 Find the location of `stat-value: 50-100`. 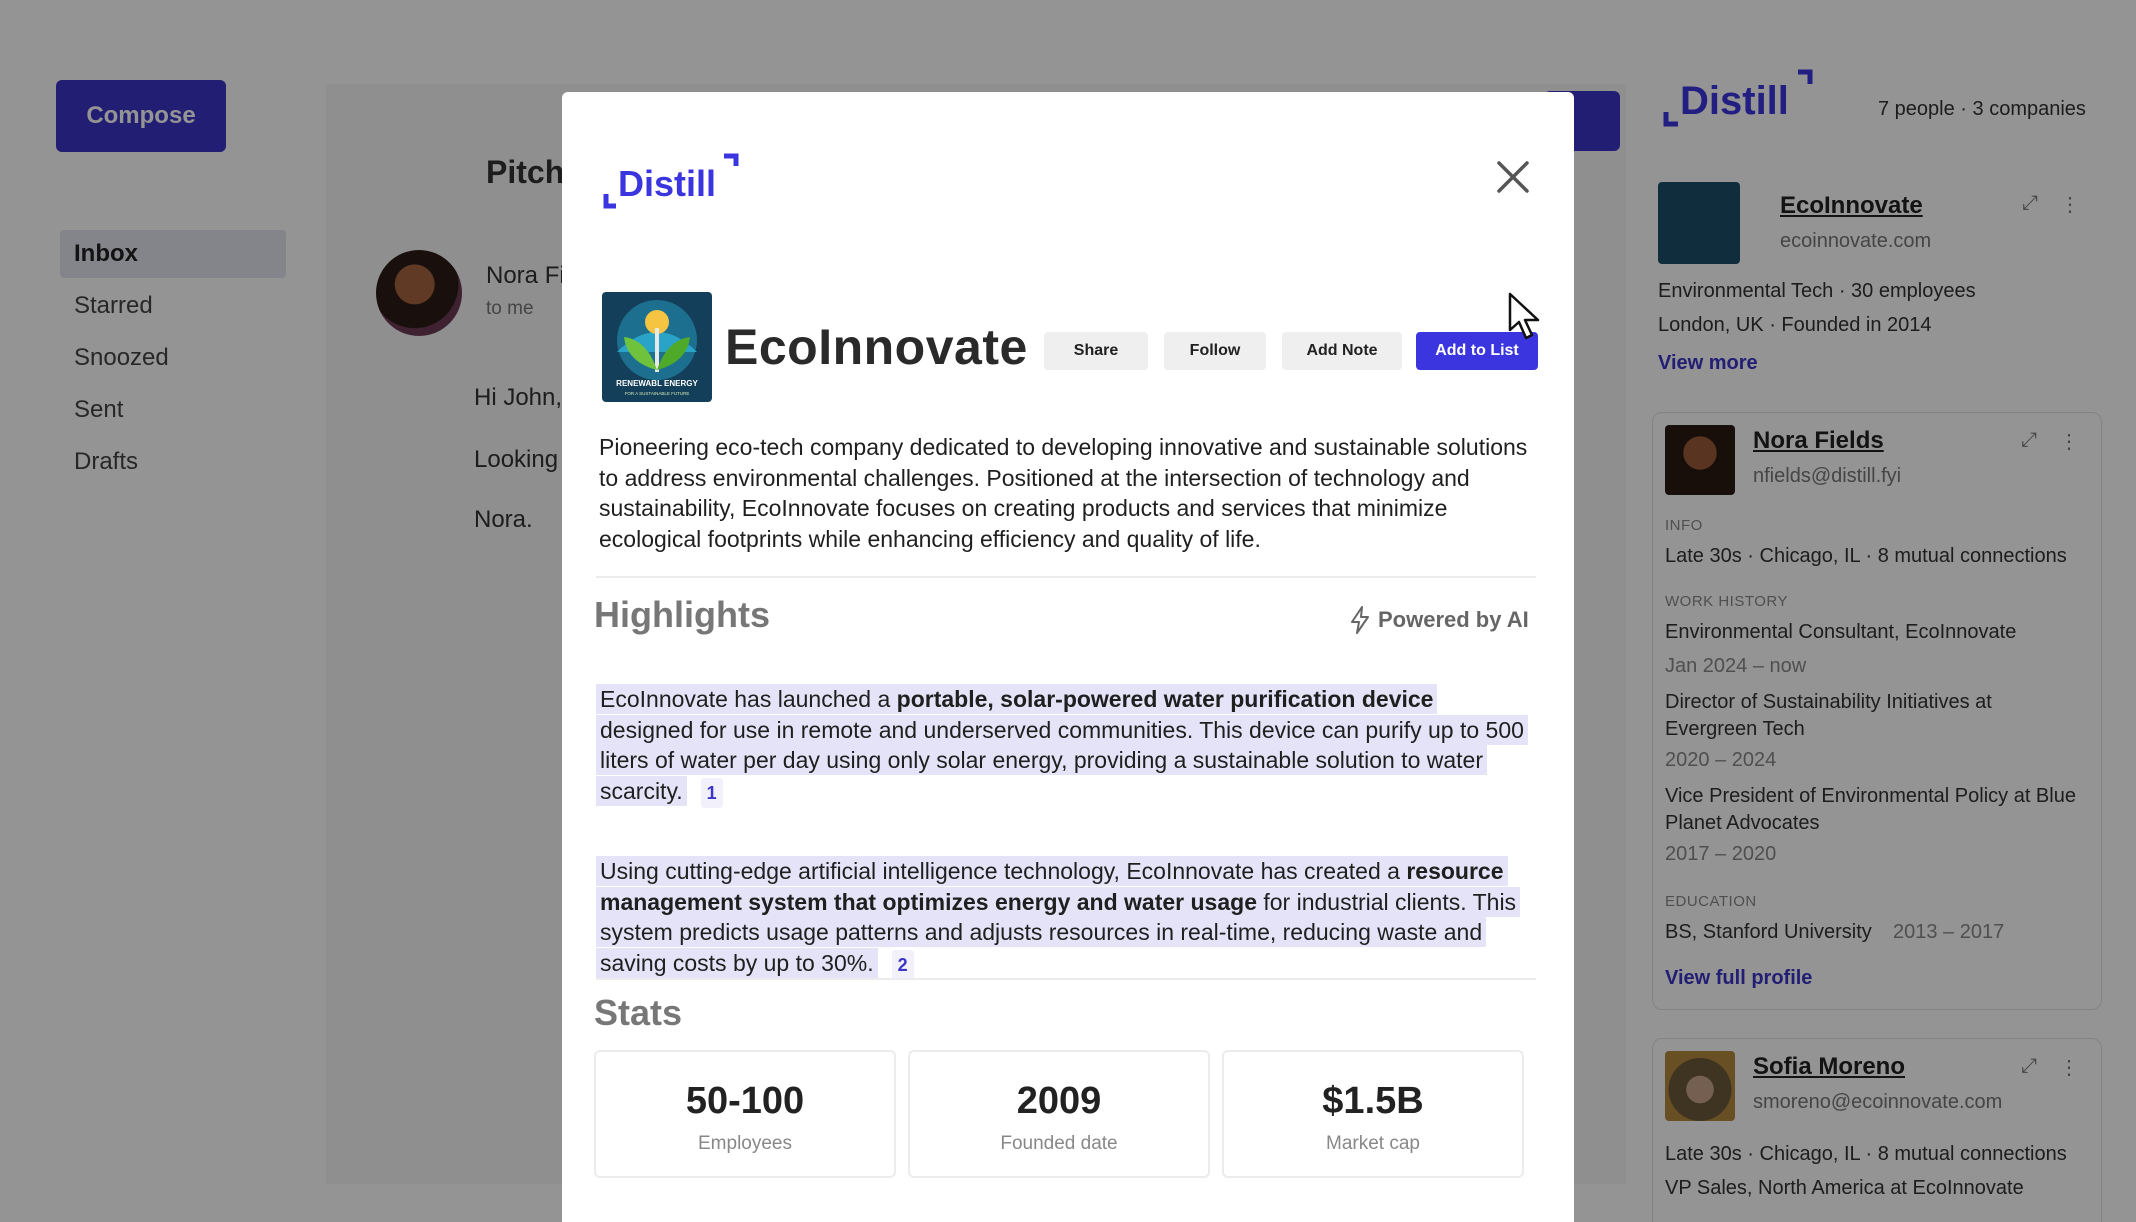

stat-value: 50-100 is located at coordinates (745, 1101).